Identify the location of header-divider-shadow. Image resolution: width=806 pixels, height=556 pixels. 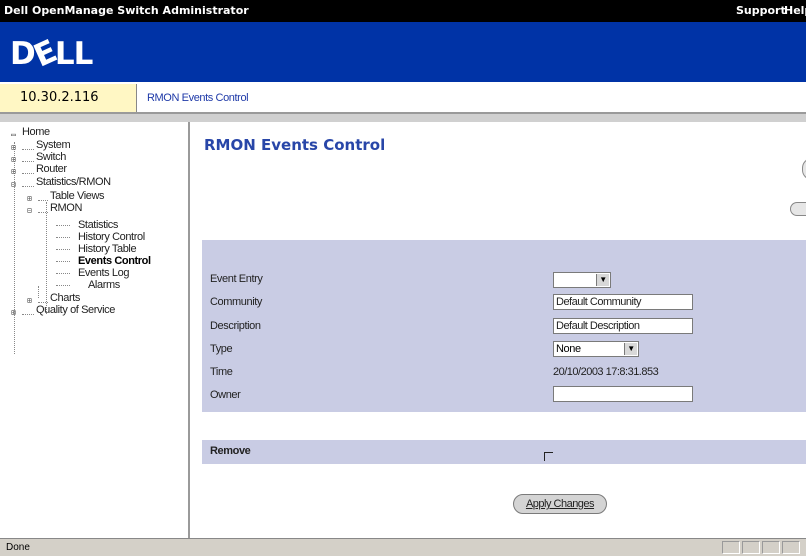
(403, 118).